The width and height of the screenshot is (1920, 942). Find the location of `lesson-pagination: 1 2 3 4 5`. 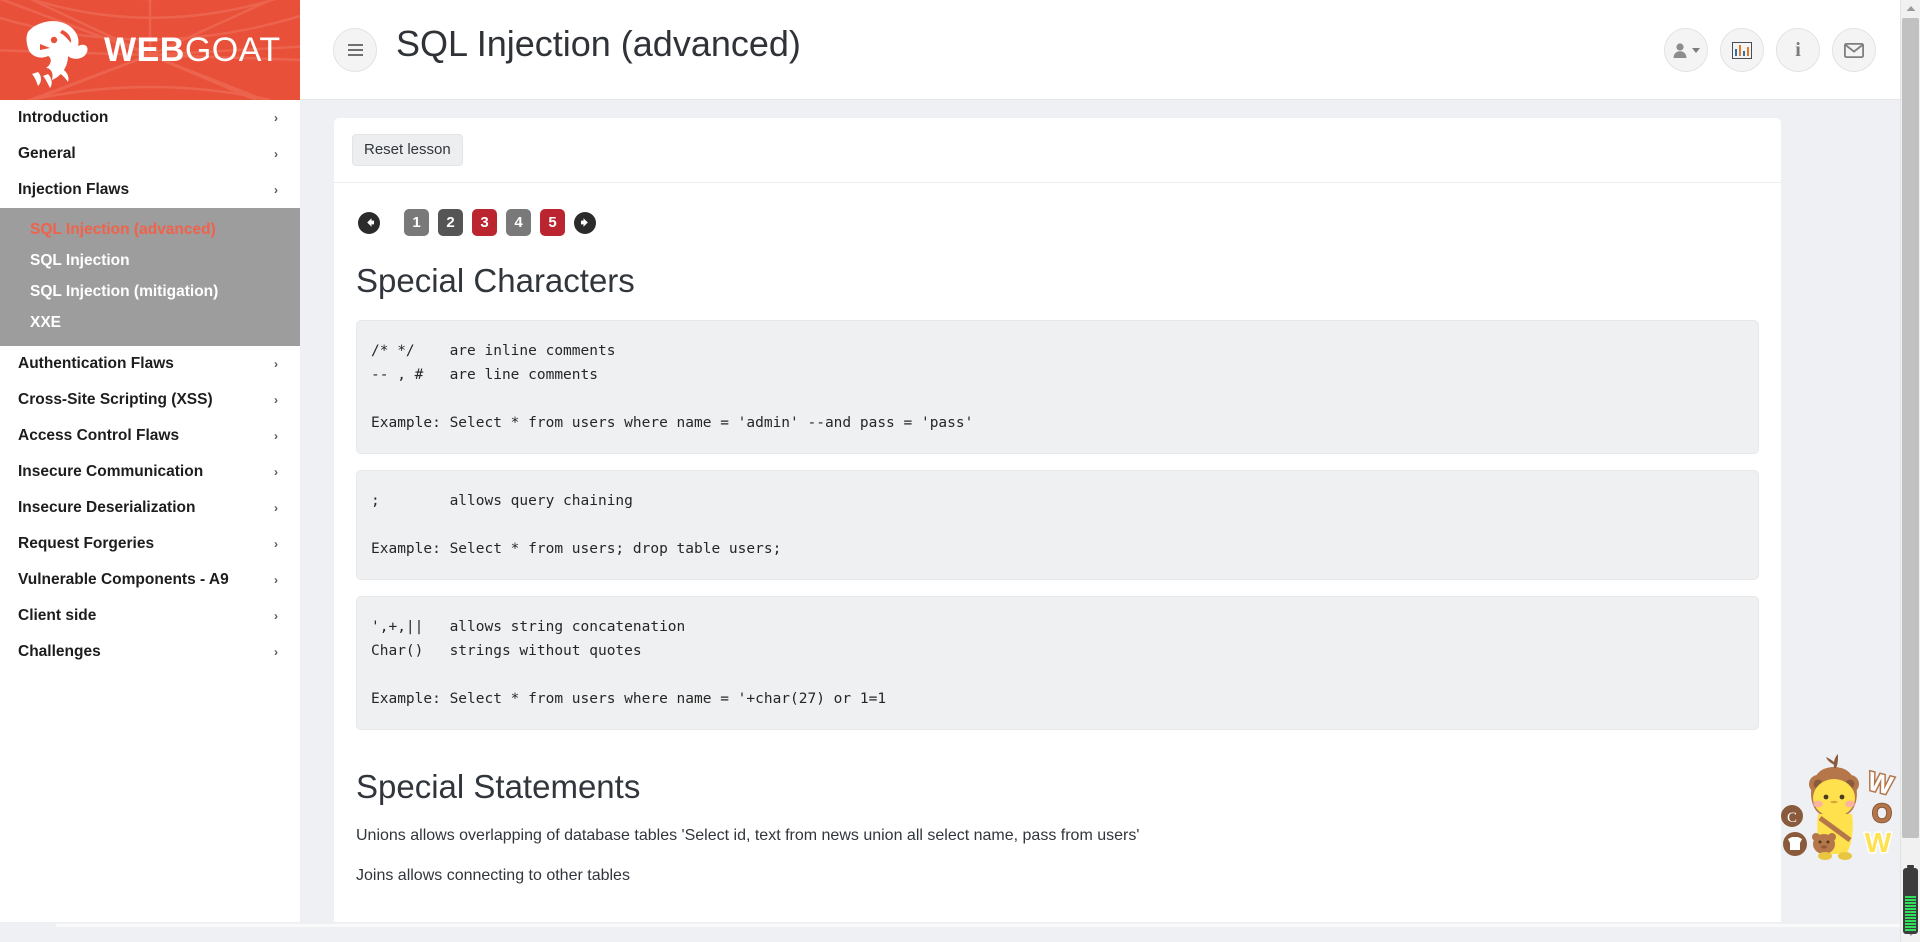

lesson-pagination: 1 2 3 4 5 is located at coordinates (1058, 222).